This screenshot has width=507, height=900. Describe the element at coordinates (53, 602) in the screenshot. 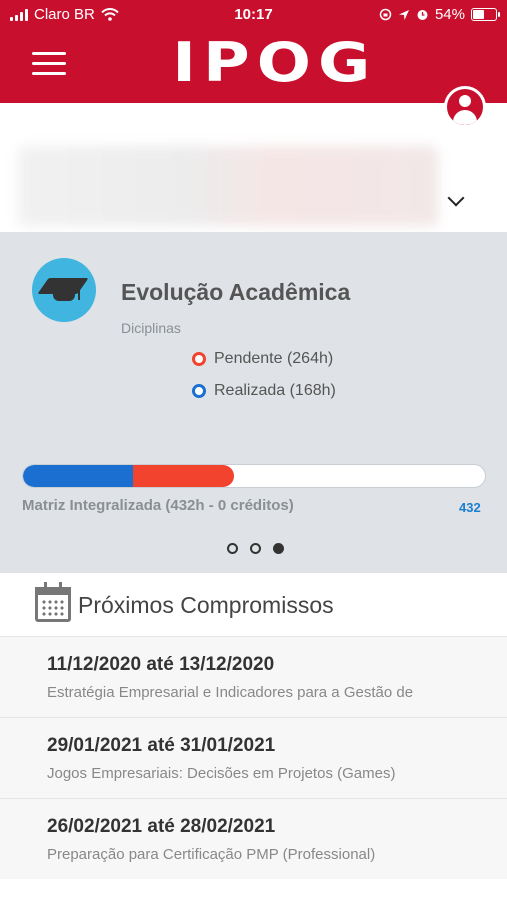

I see `calendar-icon` at that location.